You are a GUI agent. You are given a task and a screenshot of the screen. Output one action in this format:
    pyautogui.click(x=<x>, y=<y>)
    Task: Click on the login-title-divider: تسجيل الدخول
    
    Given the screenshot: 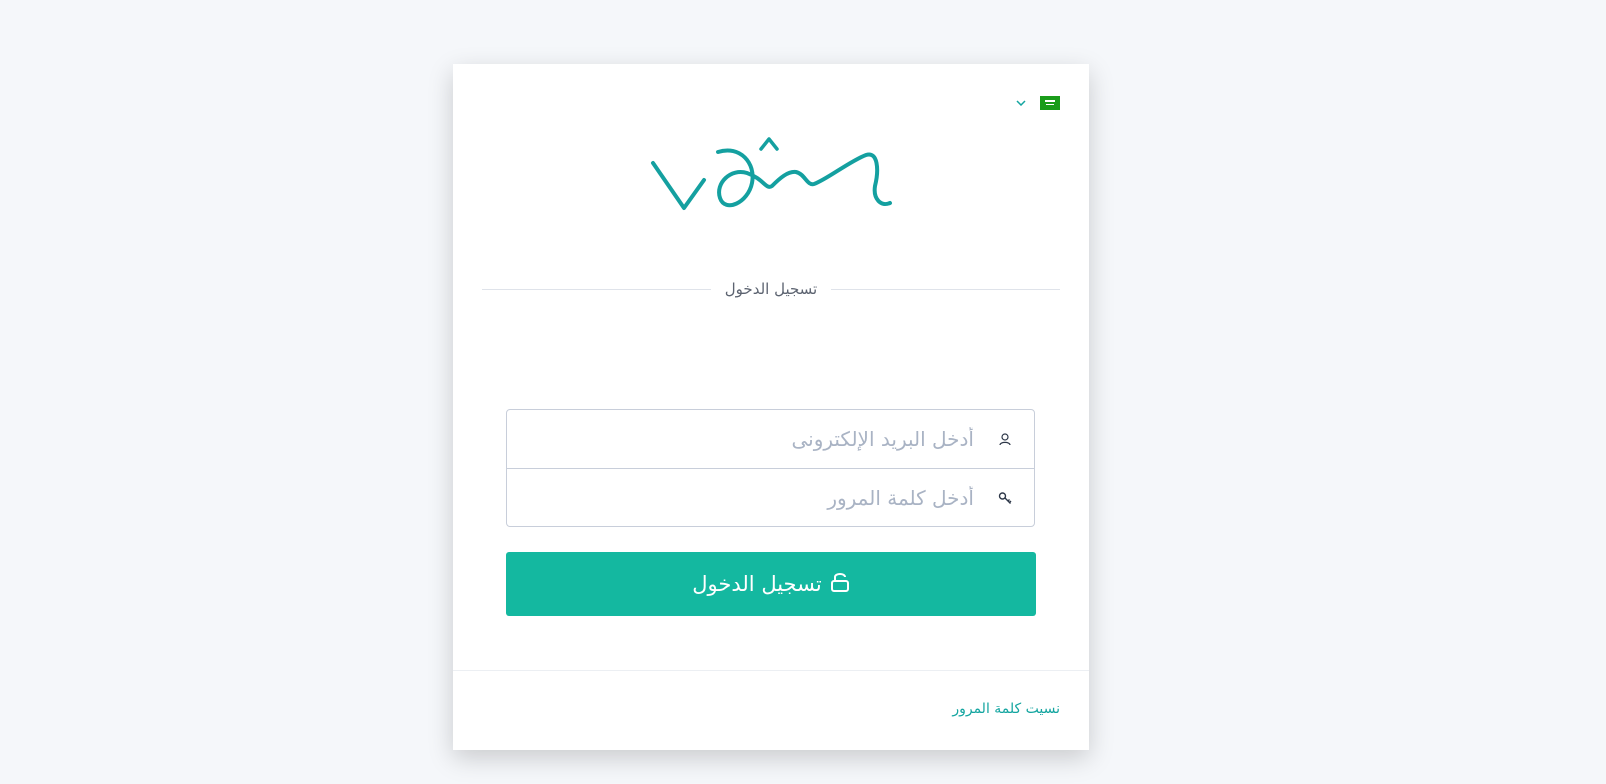 What is the action you would take?
    pyautogui.click(x=771, y=289)
    